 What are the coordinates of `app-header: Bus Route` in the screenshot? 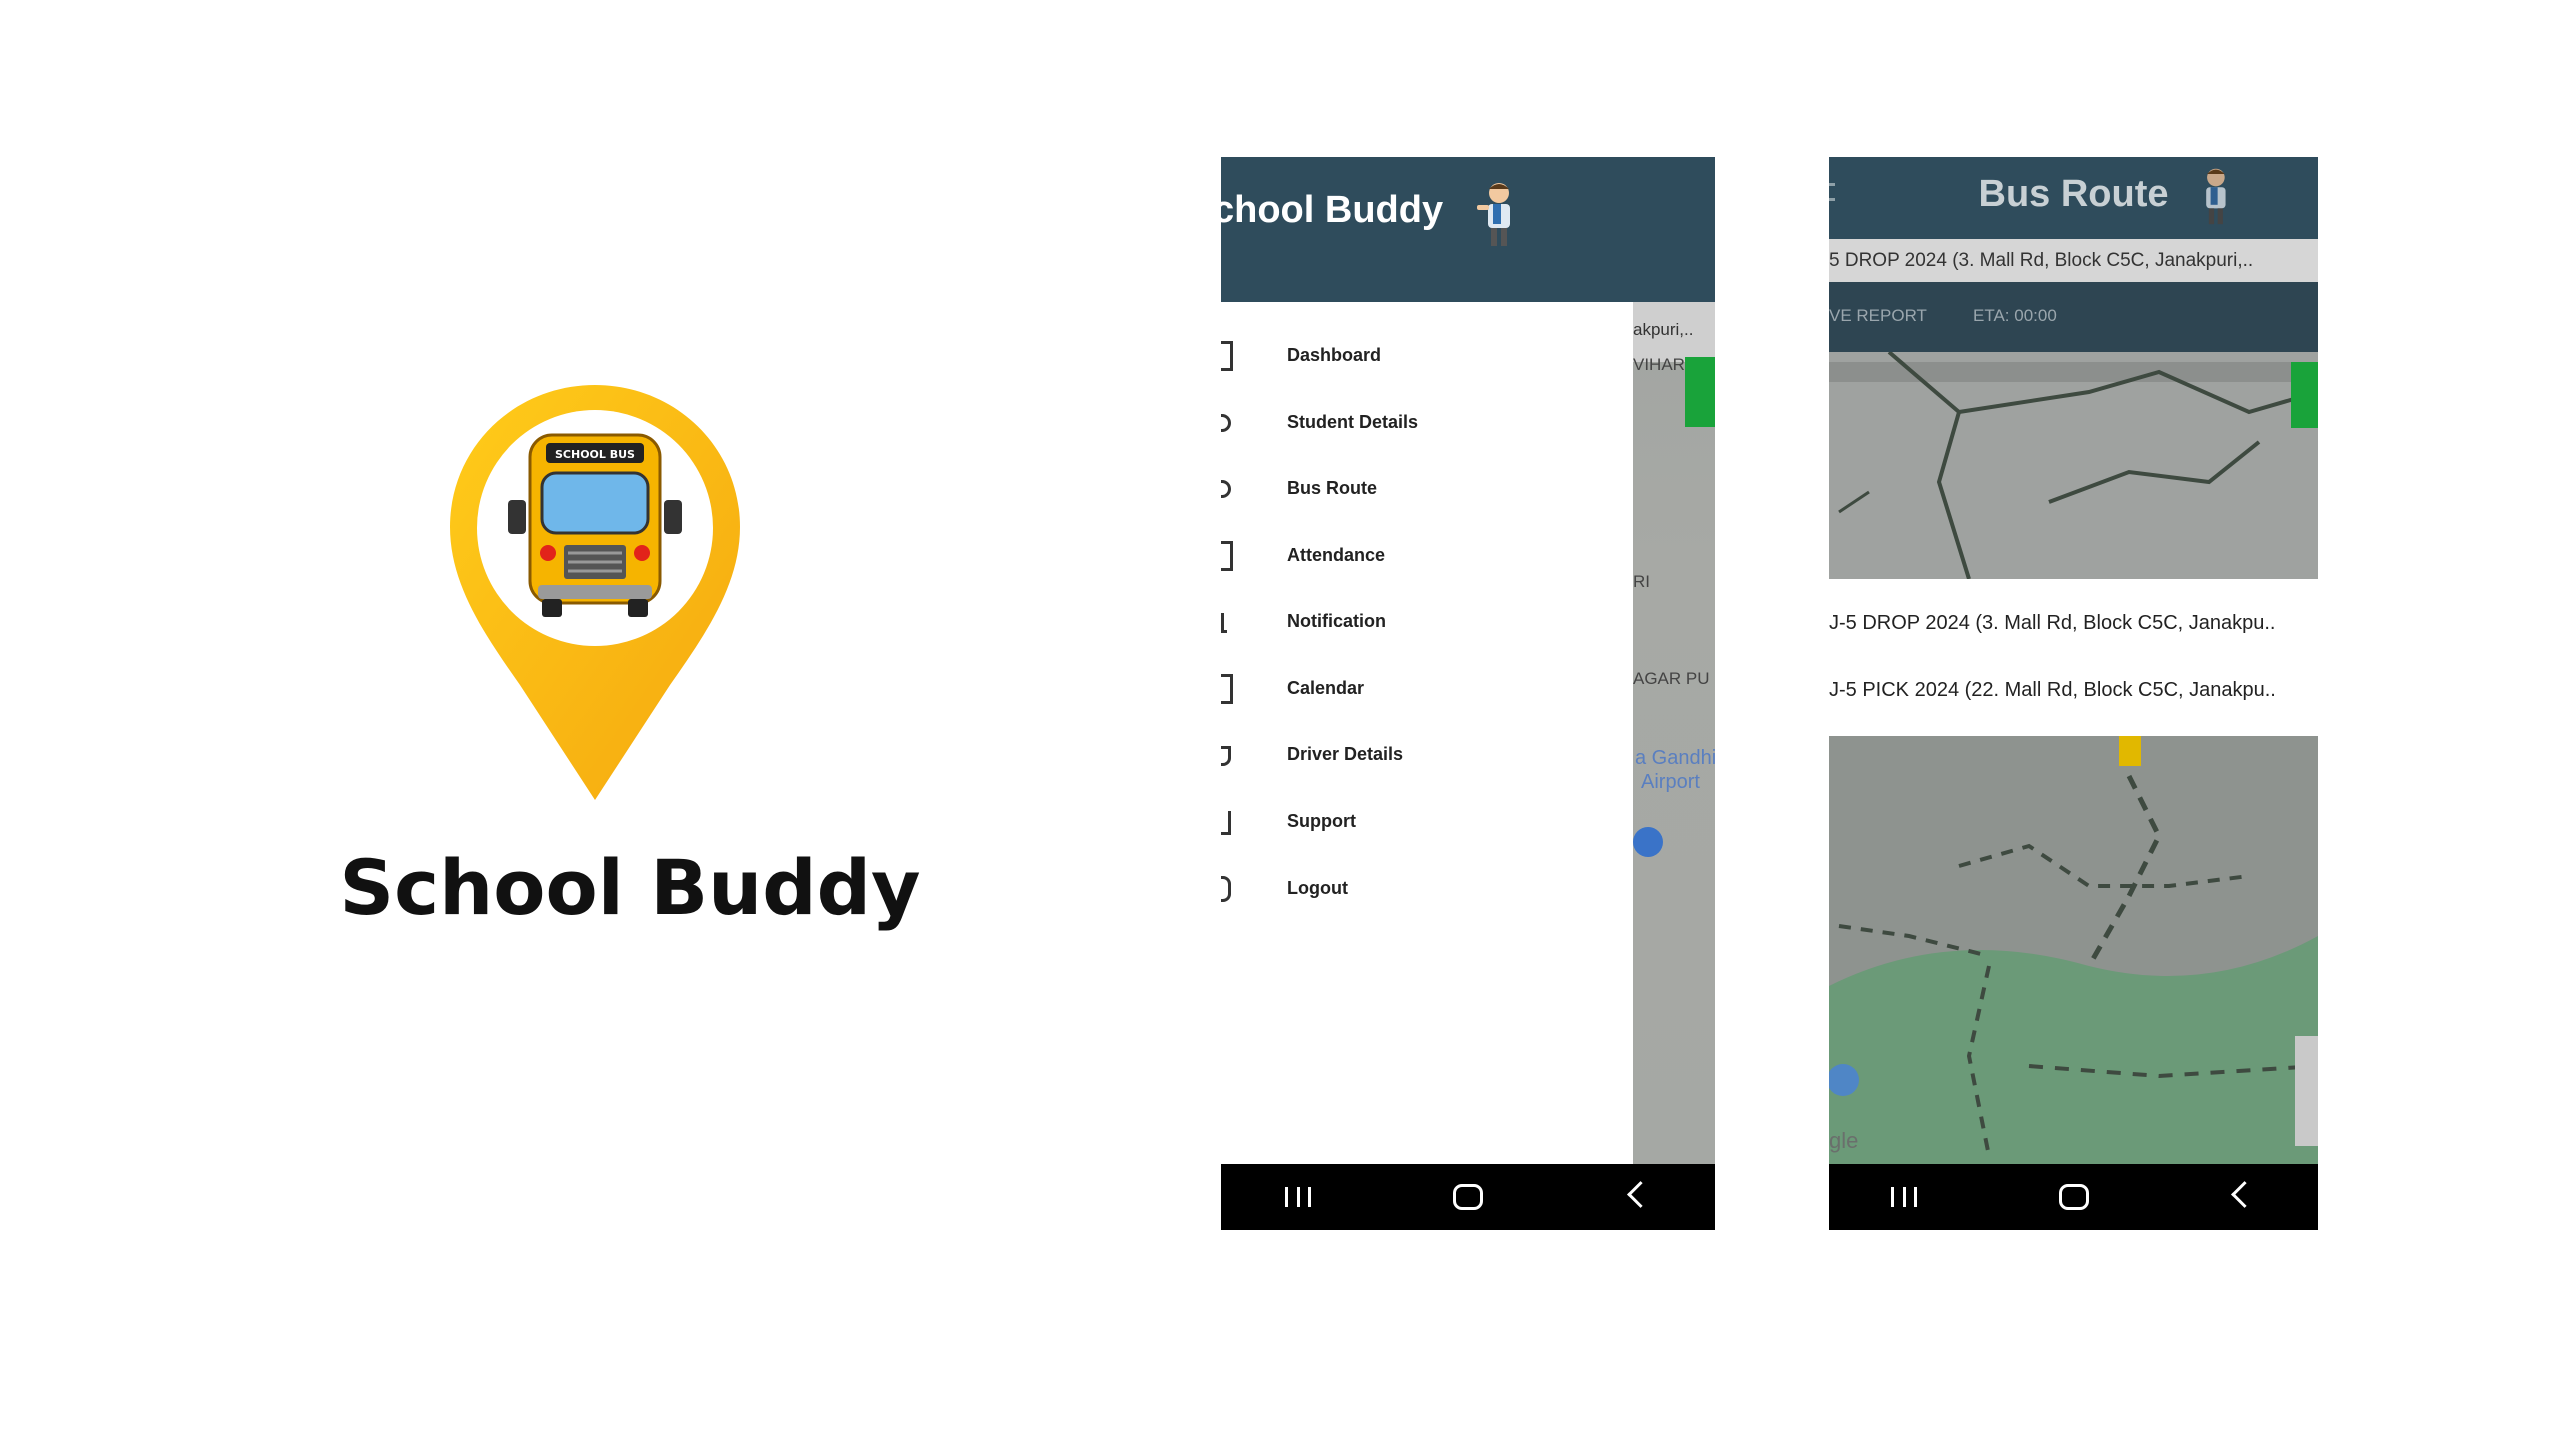 It's located at (2073, 198).